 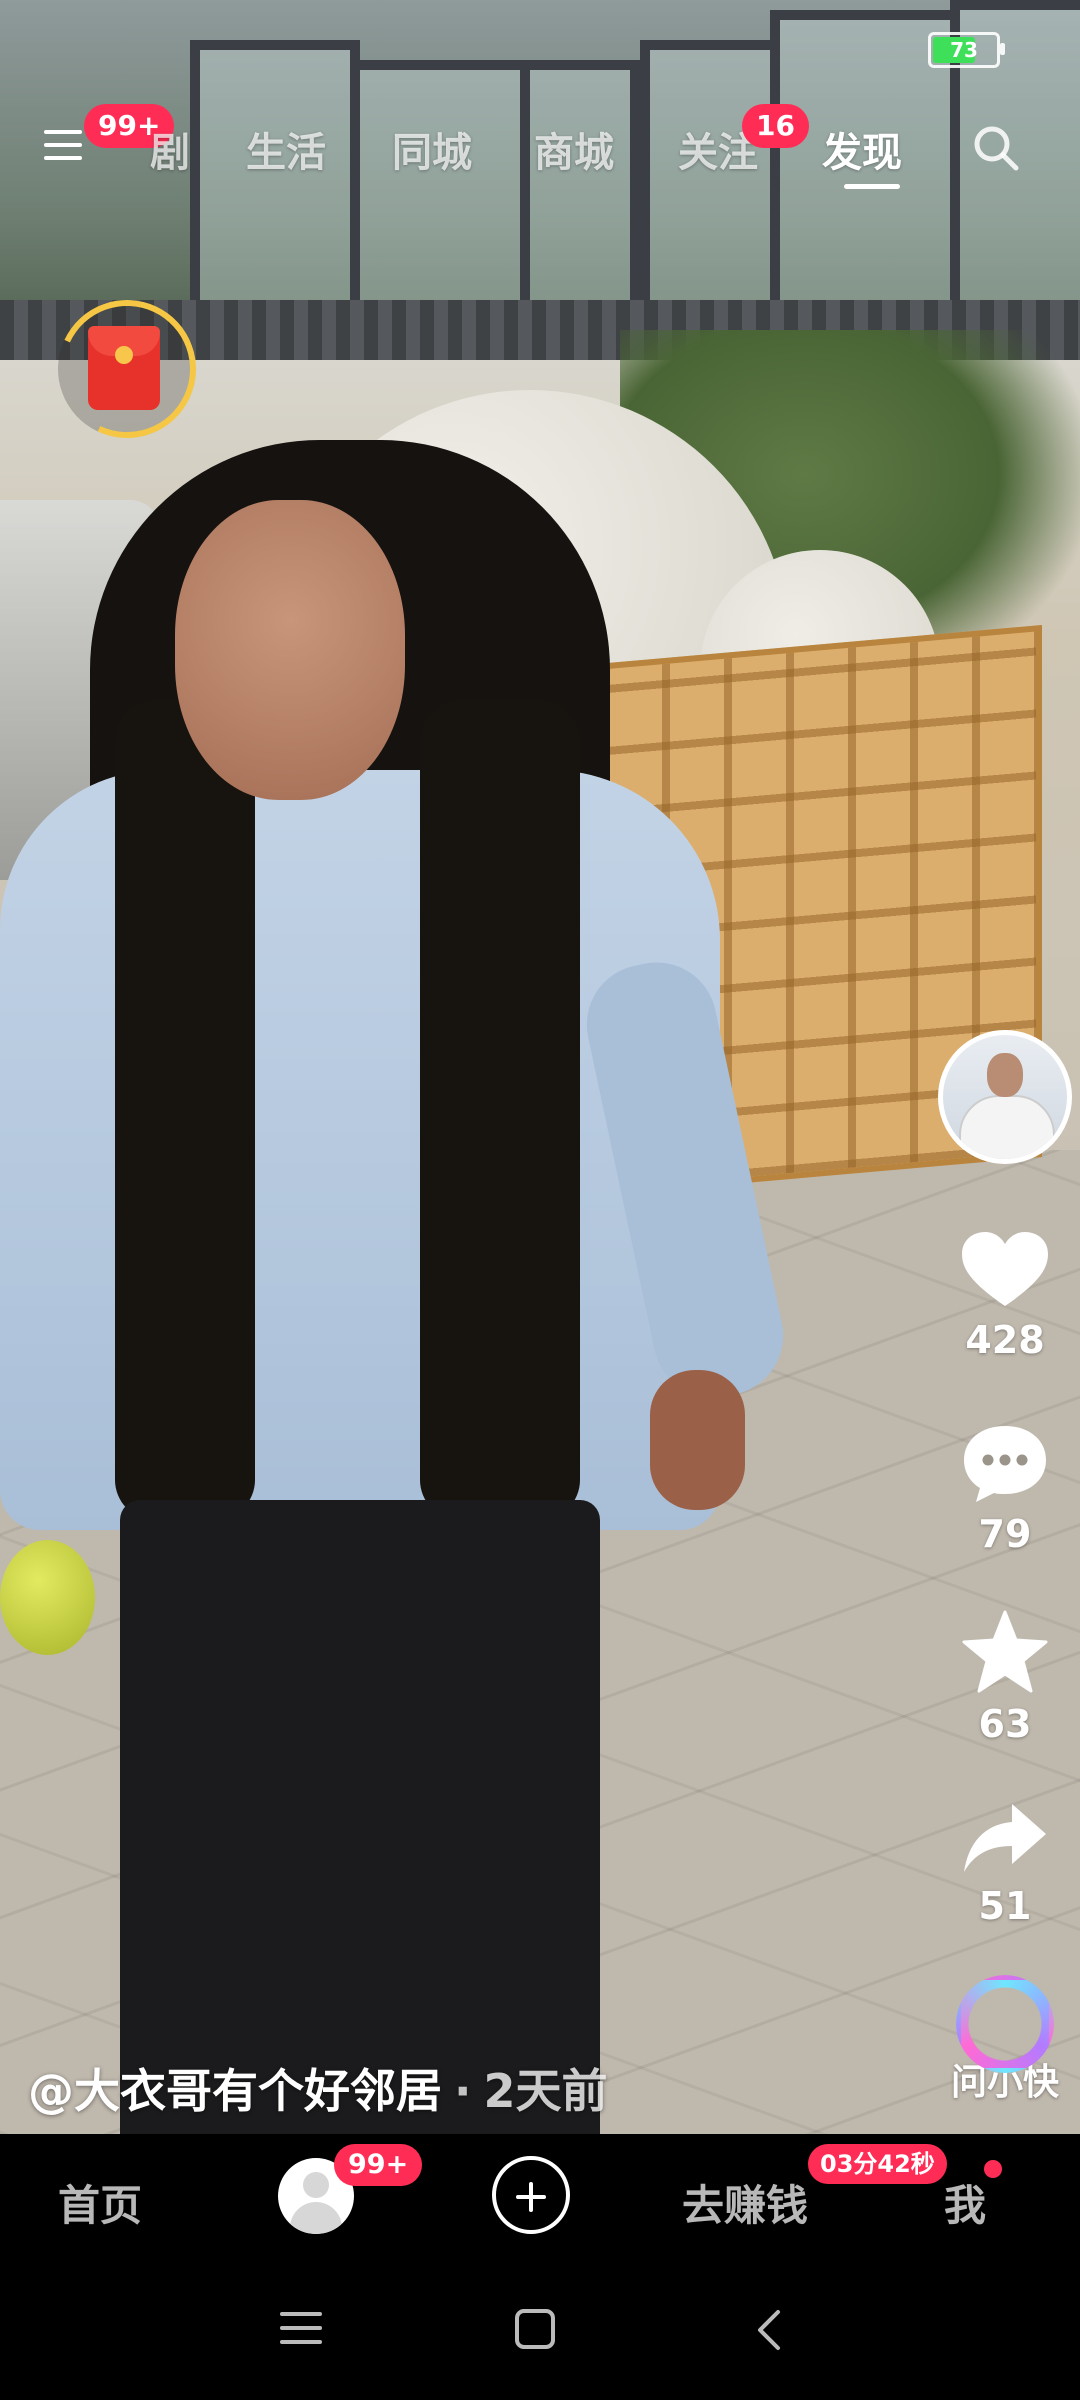 What do you see at coordinates (996, 148) in the screenshot?
I see `search-icon` at bounding box center [996, 148].